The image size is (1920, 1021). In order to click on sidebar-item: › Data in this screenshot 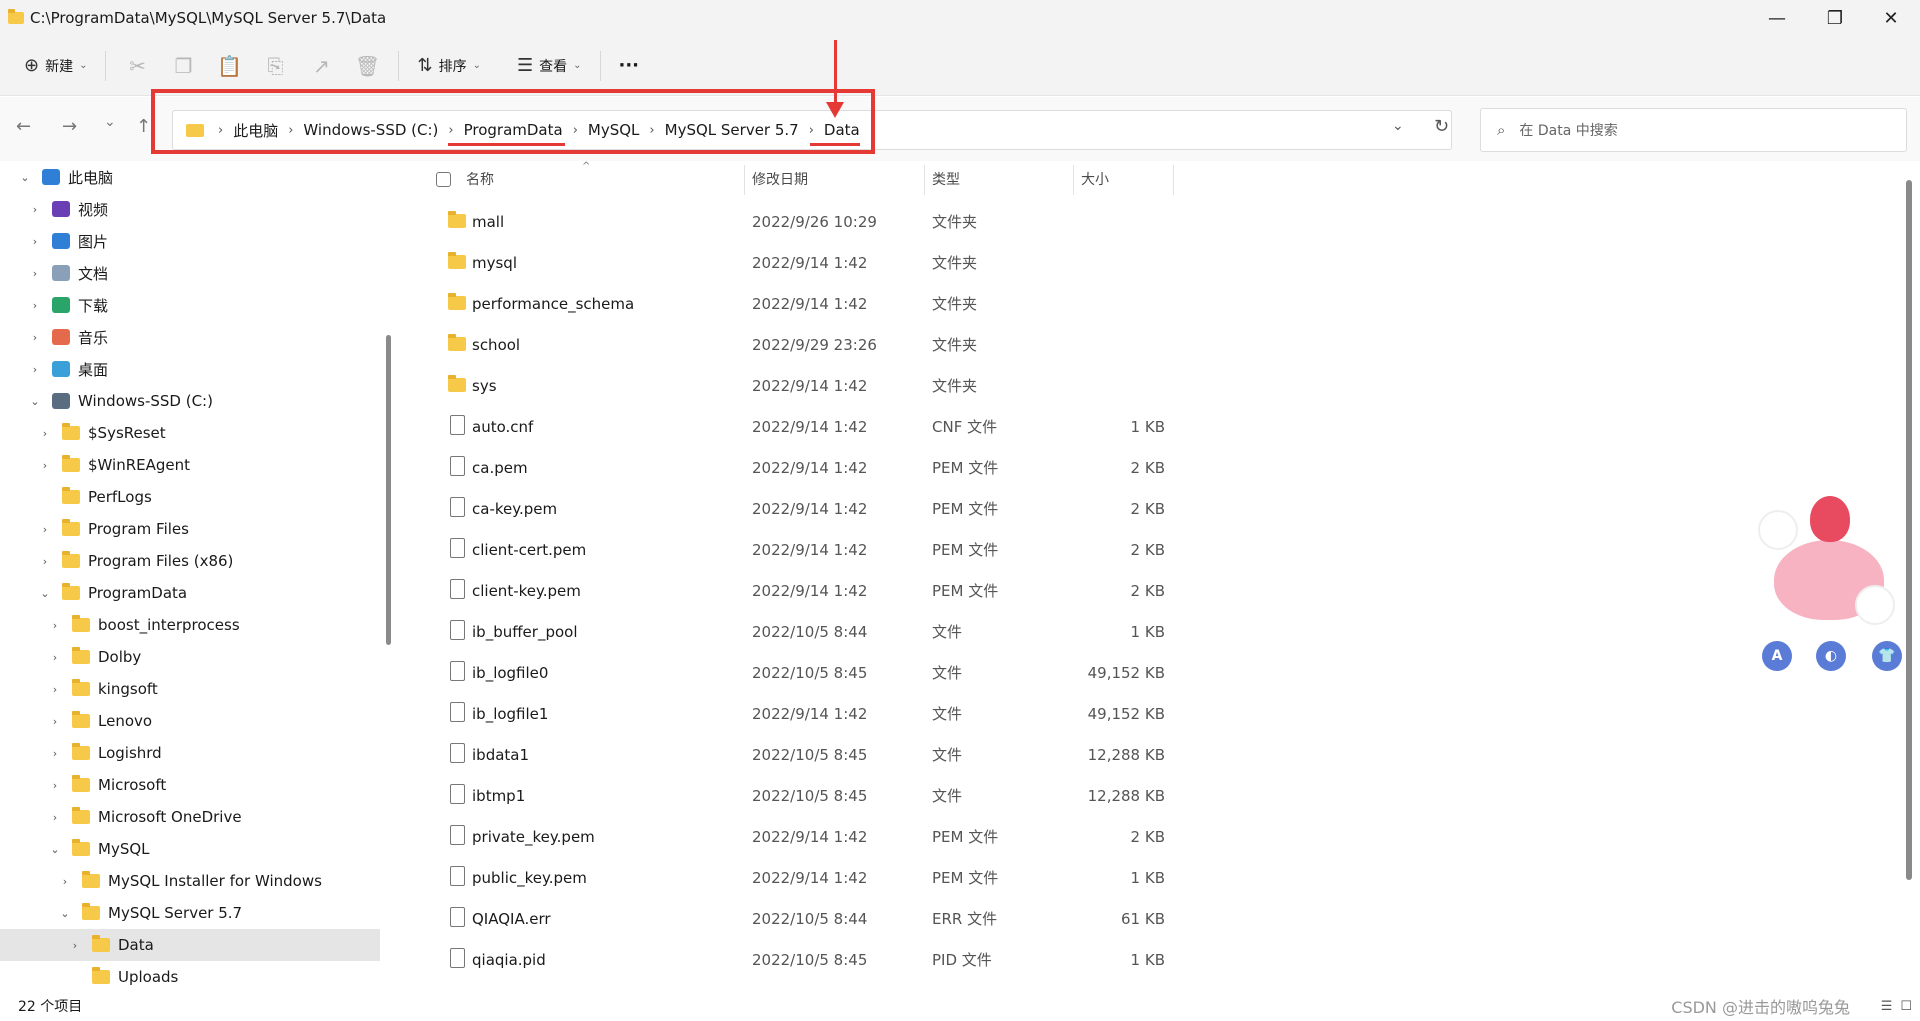, I will do `click(190, 945)`.